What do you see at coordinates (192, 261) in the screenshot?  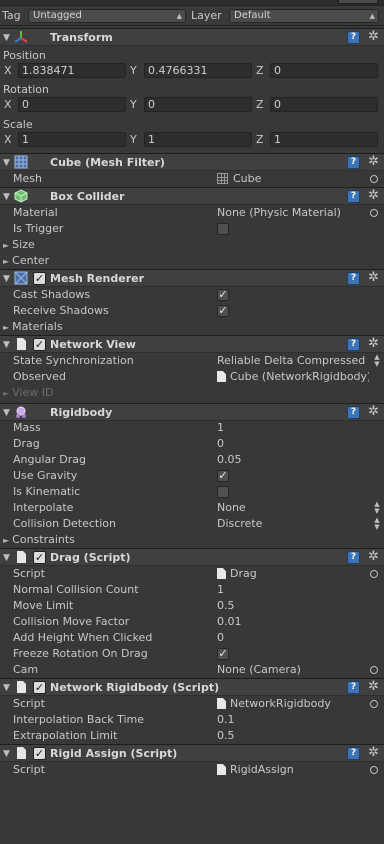 I see `center-row: ► Center` at bounding box center [192, 261].